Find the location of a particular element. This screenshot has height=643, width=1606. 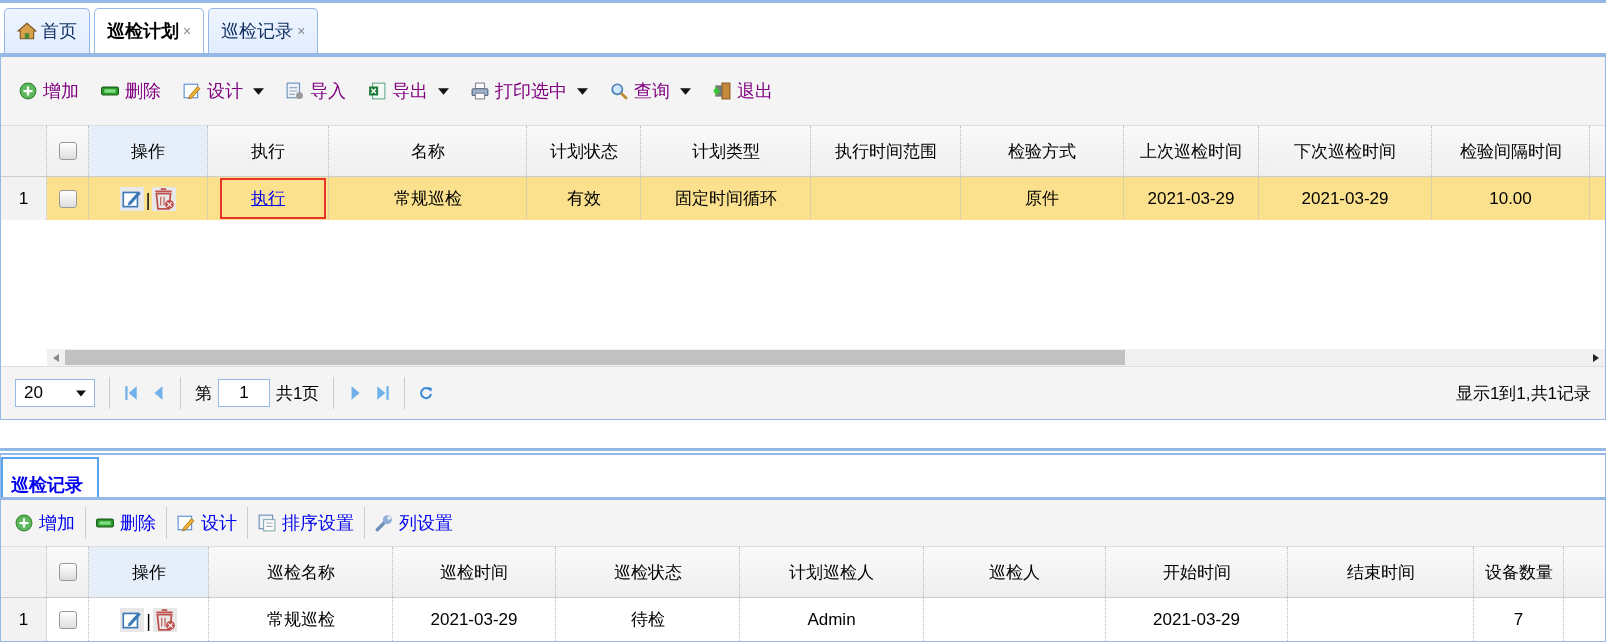

column-header: 执行时间范围 is located at coordinates (886, 151).